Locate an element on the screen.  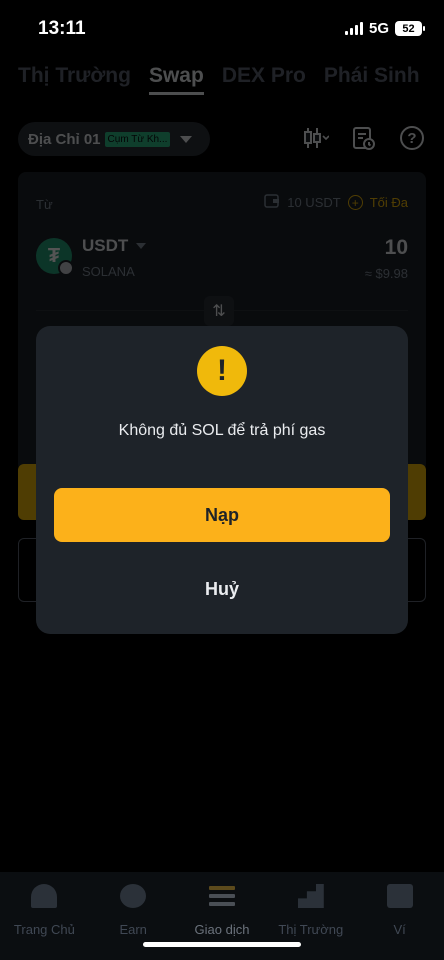
order-history-icon is located at coordinates (364, 138).